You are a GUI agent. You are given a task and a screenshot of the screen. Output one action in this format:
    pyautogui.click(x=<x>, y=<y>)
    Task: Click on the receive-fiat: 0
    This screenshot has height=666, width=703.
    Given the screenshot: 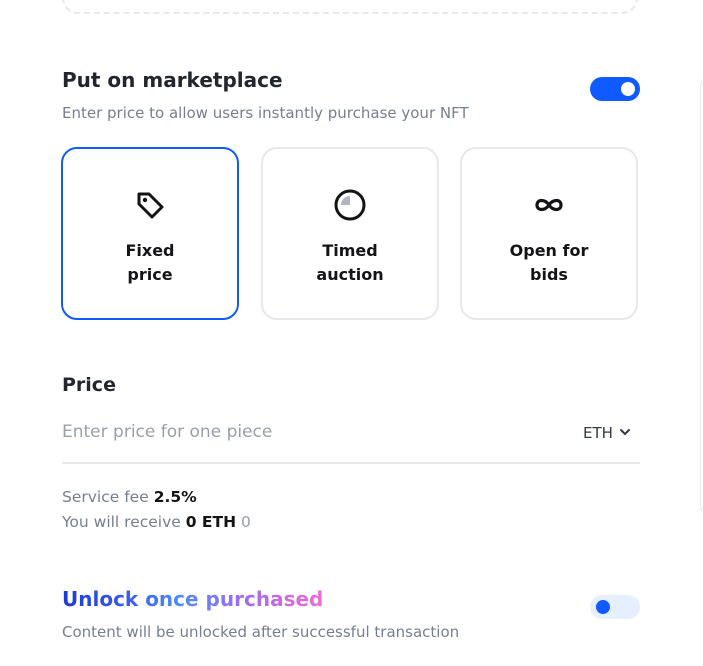 What is the action you would take?
    pyautogui.click(x=246, y=522)
    